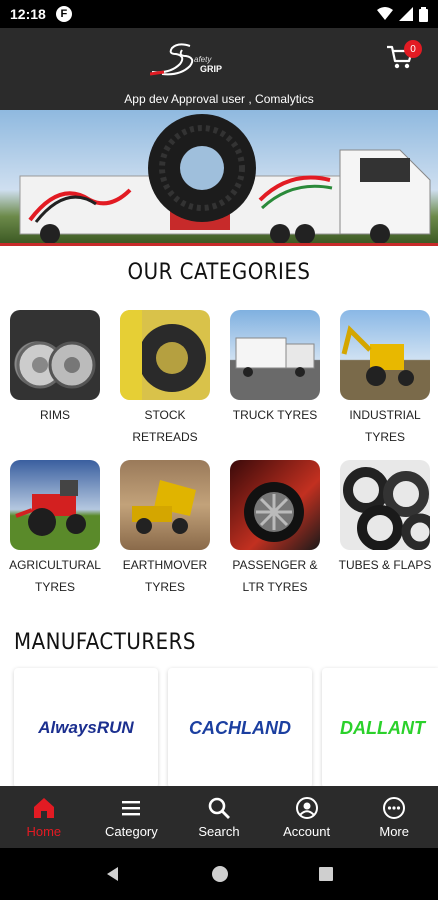  What do you see at coordinates (55, 355) in the screenshot?
I see `rims-image` at bounding box center [55, 355].